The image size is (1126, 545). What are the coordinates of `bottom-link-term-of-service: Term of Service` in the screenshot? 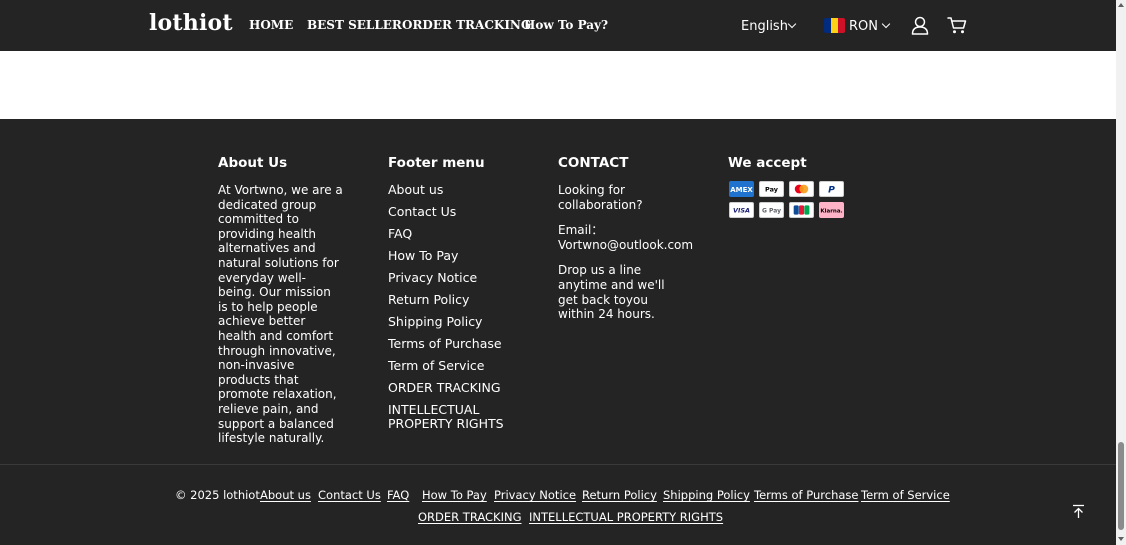 It's located at (905, 495).